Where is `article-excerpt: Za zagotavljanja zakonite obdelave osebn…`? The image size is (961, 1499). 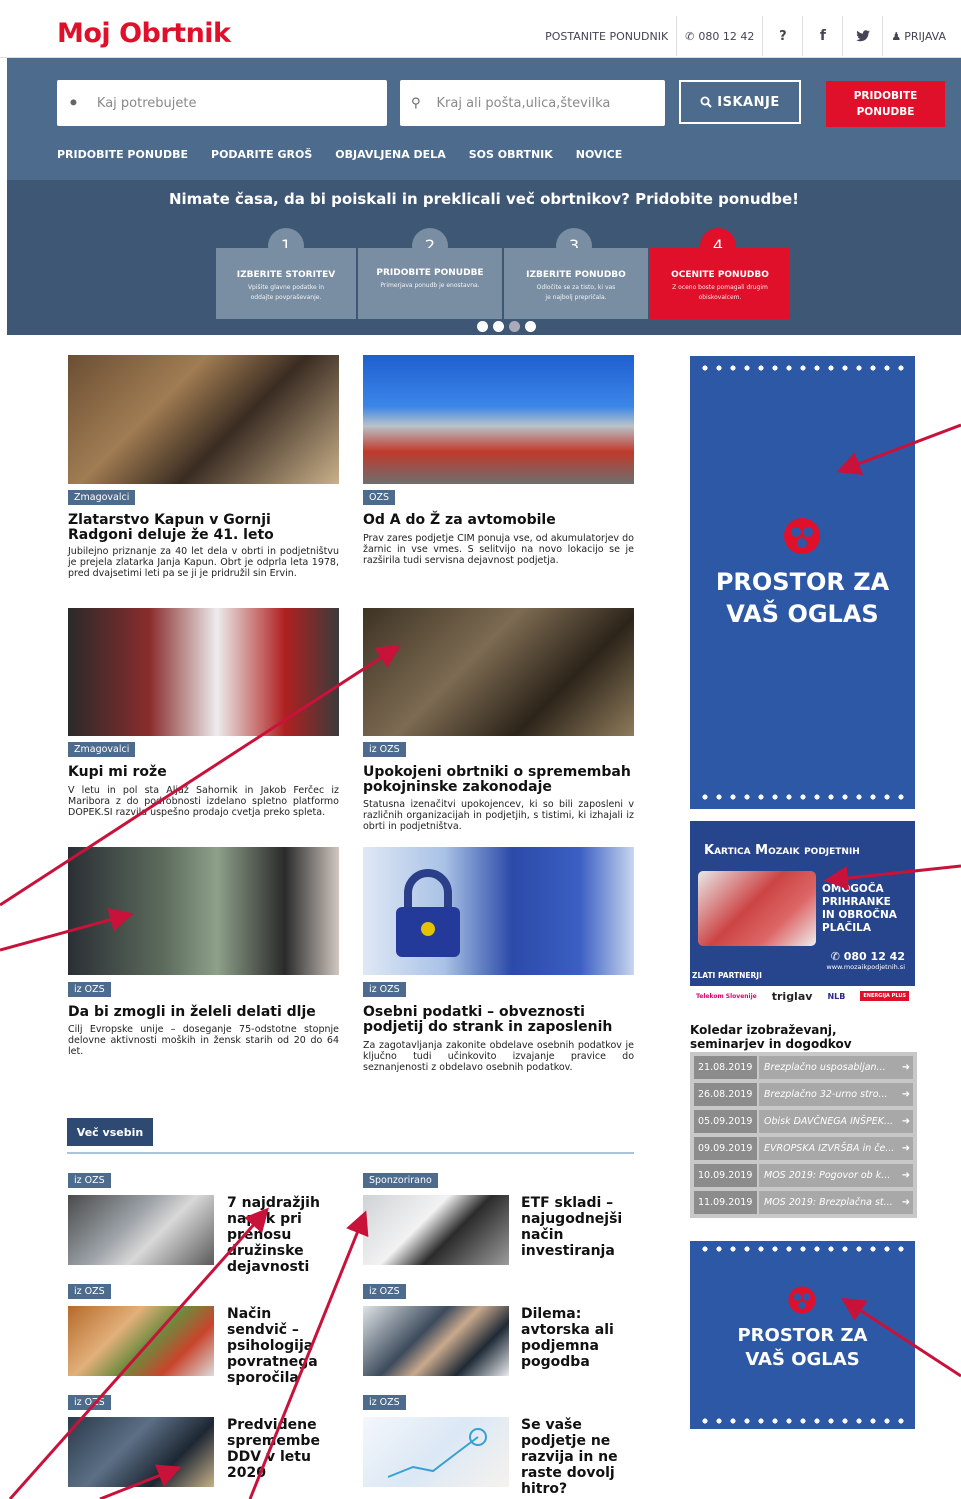 article-excerpt: Za zagotavljanja zakonite obdelave osebn… is located at coordinates (498, 1056).